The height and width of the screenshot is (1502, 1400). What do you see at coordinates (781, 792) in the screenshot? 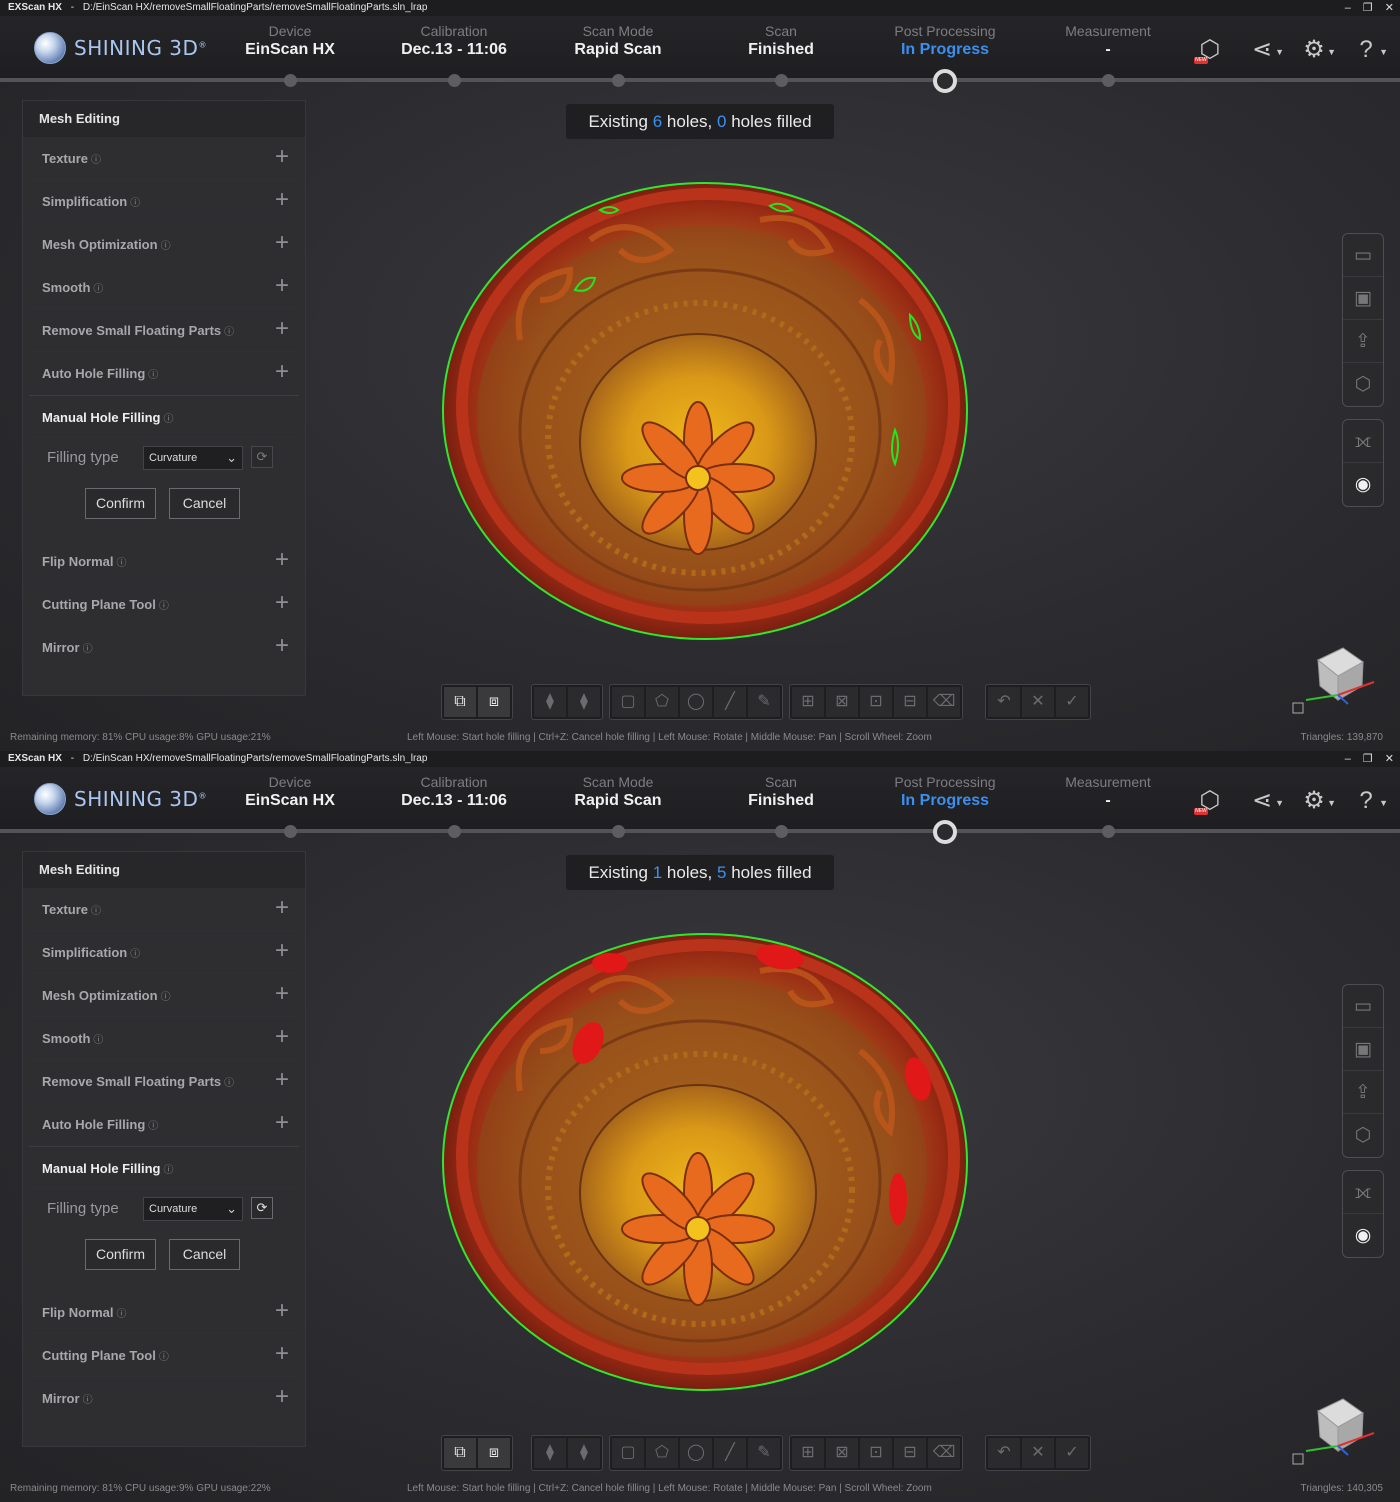
I see `step-scan: Scan Finished` at bounding box center [781, 792].